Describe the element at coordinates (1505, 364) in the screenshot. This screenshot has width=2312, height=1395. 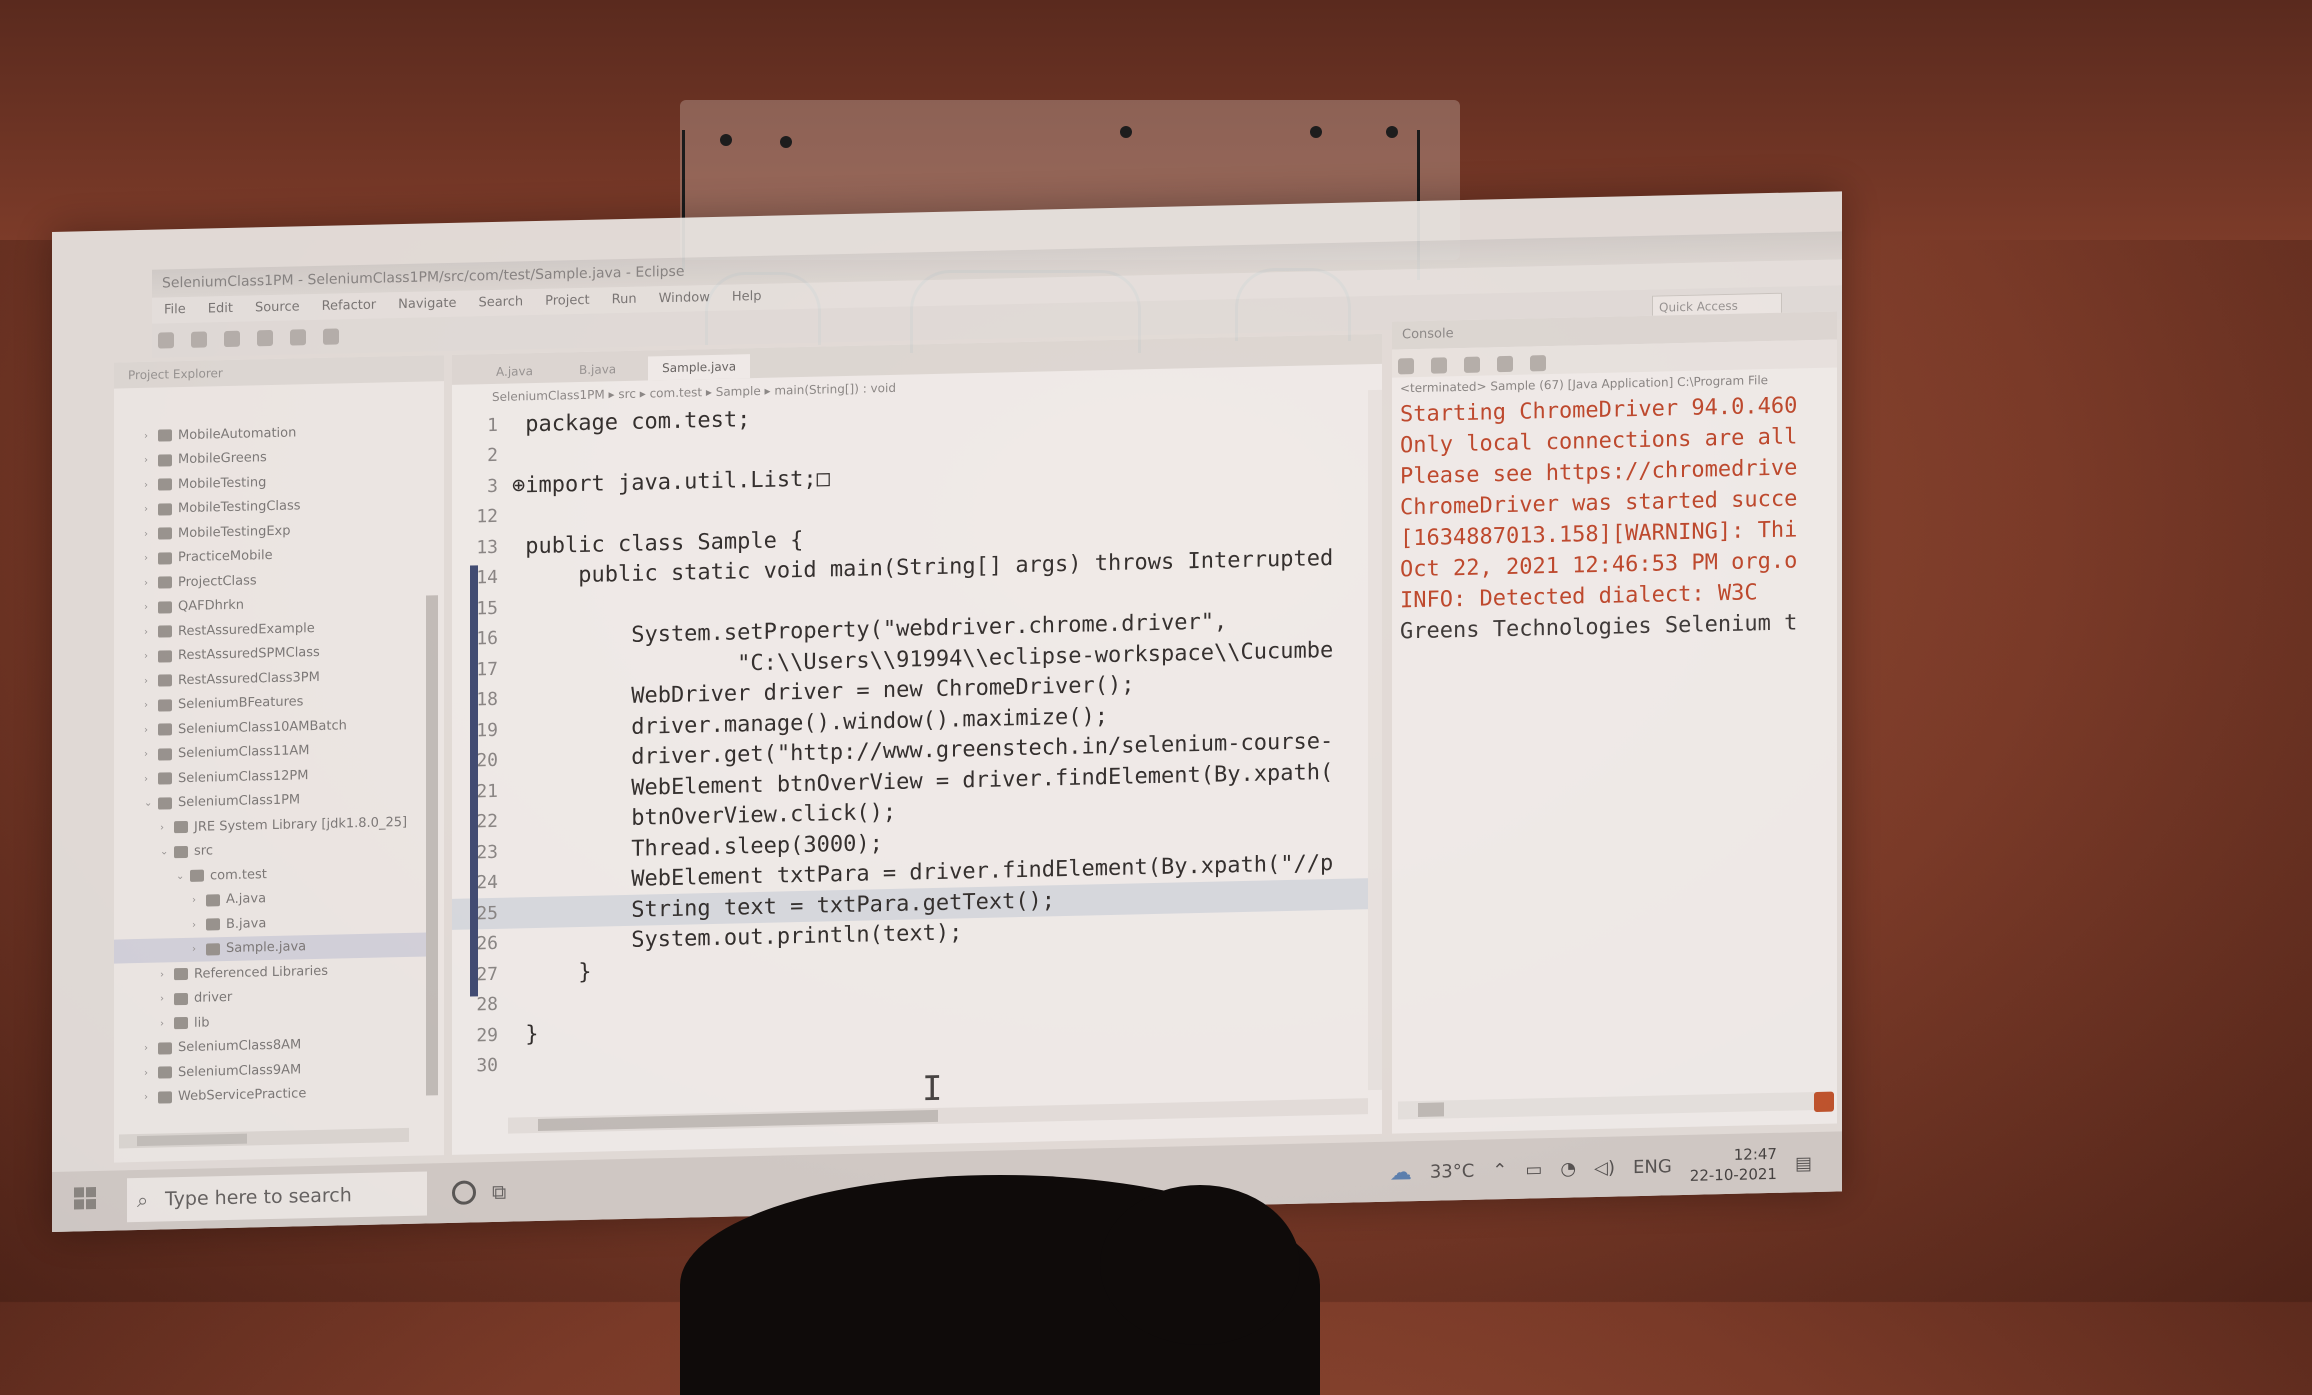
I see `scroll-lock-icon` at that location.